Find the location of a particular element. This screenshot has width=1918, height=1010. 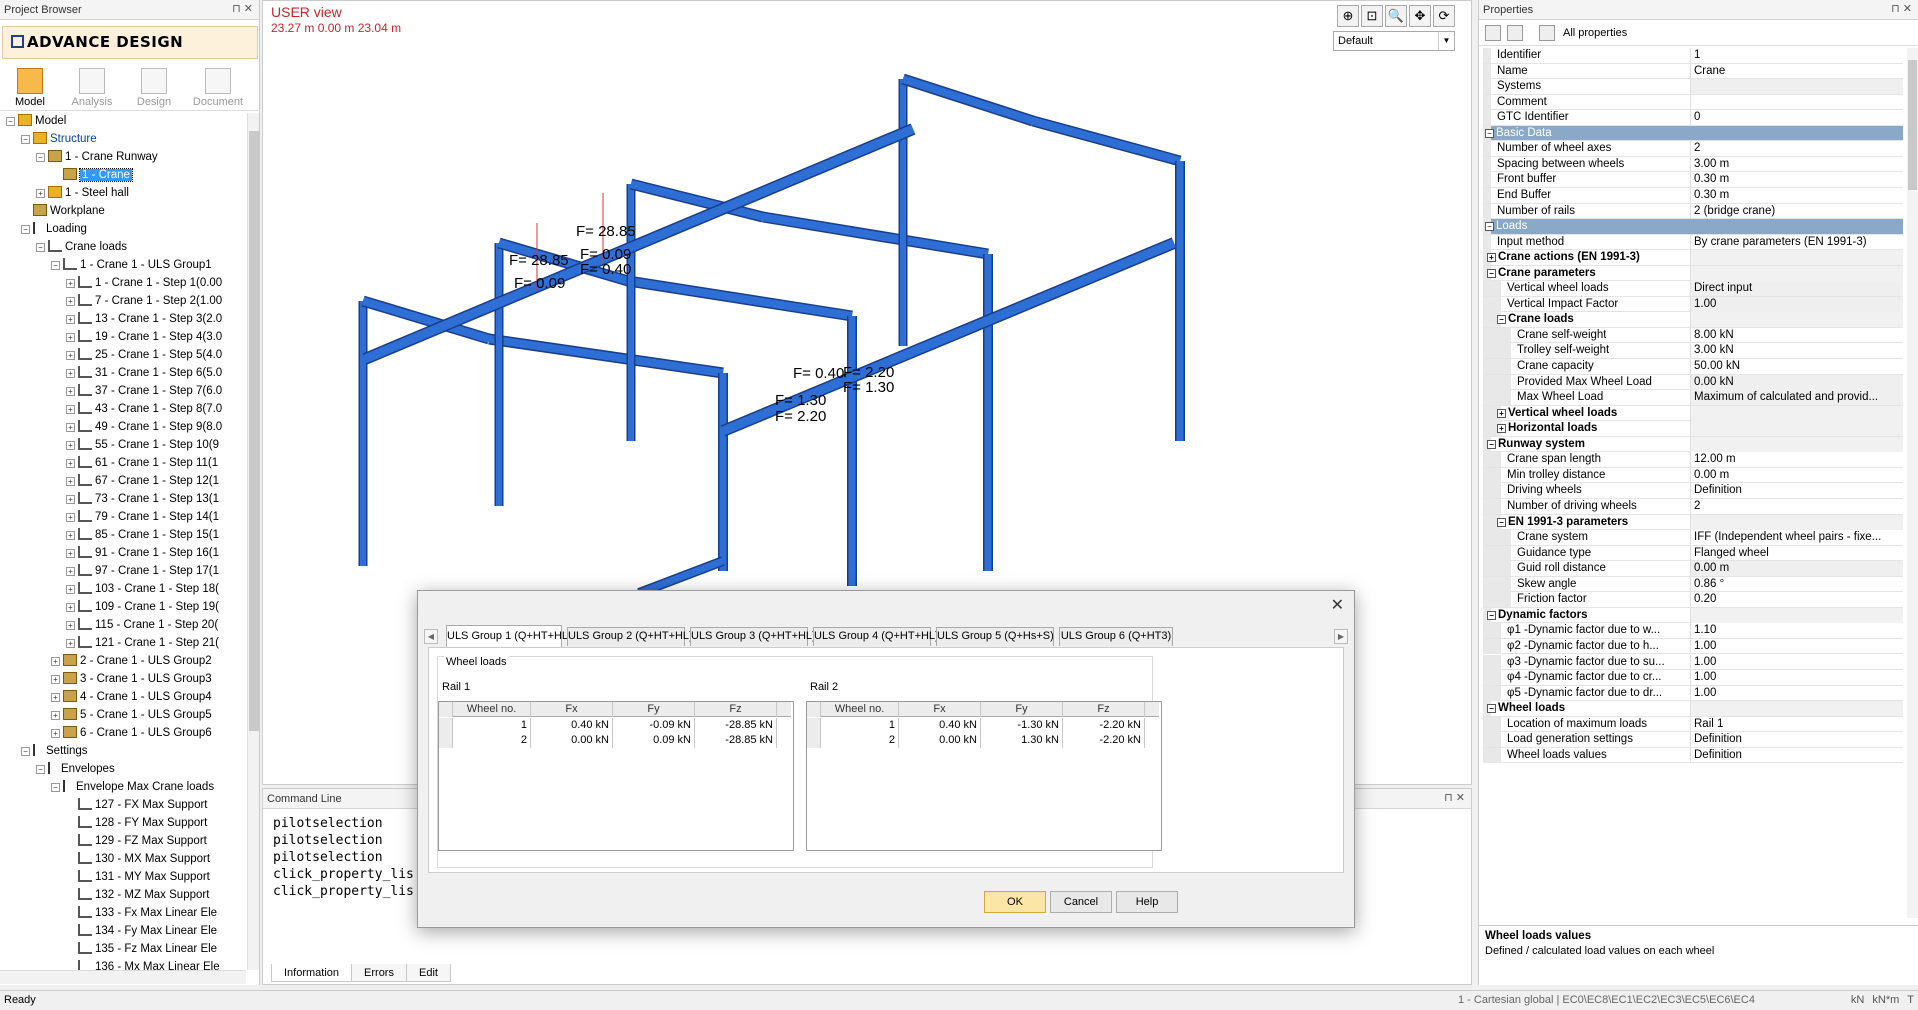

property-value: 0.20 is located at coordinates (1796, 600).